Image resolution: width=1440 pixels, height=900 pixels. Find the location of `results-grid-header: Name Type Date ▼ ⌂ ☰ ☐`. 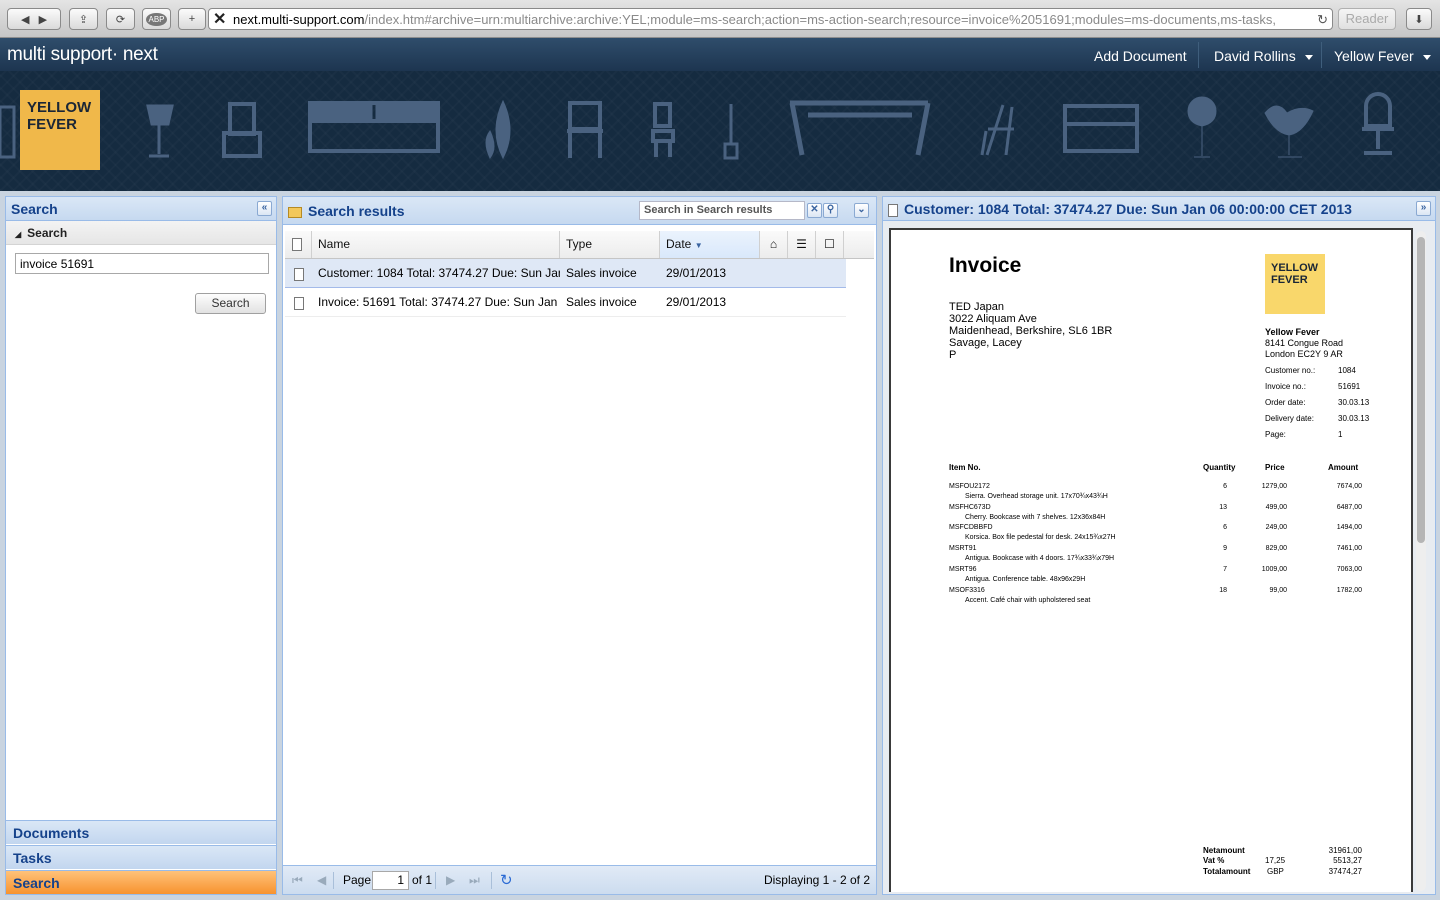

results-grid-header: Name Type Date ▼ ⌂ ☰ ☐ is located at coordinates (579, 245).